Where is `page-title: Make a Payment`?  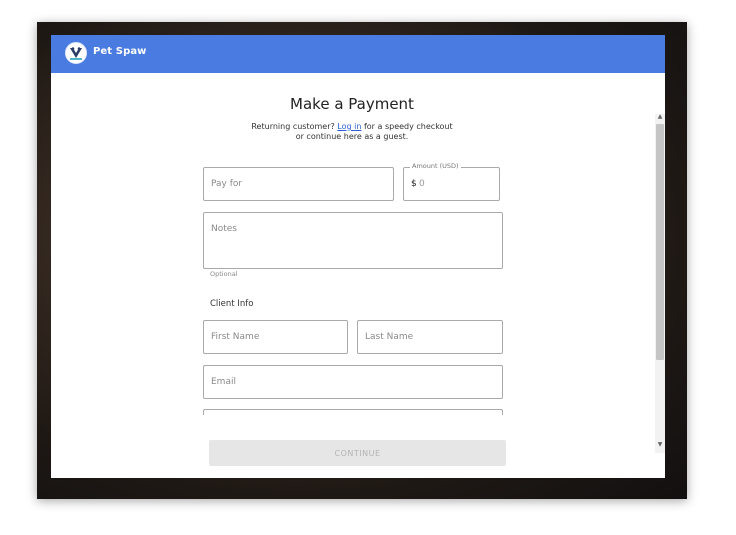
page-title: Make a Payment is located at coordinates (352, 104).